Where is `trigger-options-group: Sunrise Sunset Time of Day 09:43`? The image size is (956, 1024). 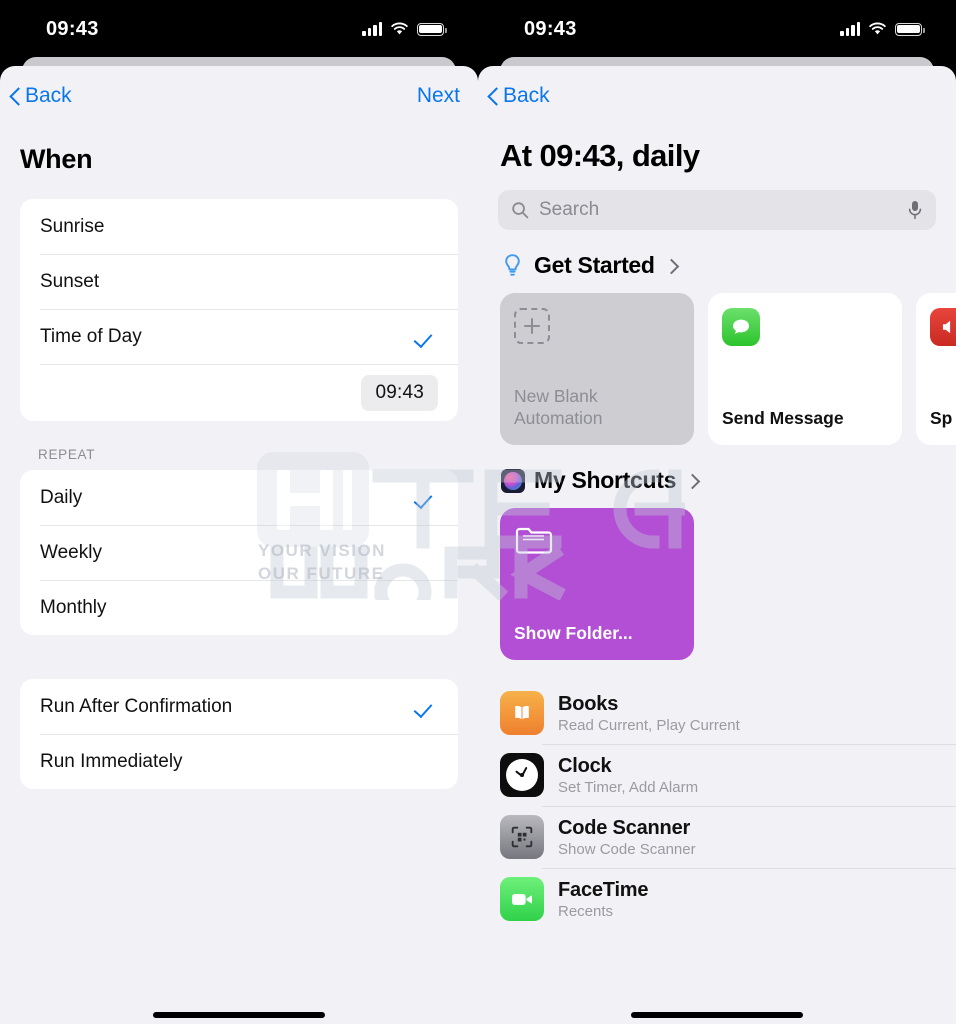 trigger-options-group: Sunrise Sunset Time of Day 09:43 is located at coordinates (239, 310).